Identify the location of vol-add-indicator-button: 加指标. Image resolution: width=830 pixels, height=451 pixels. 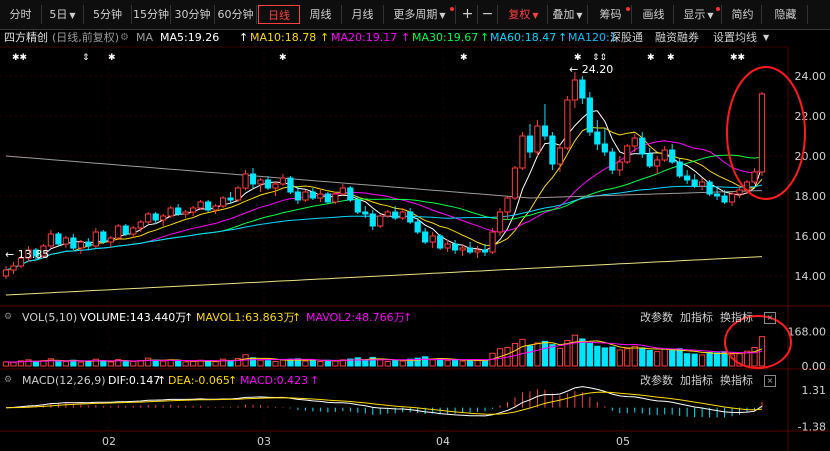
(696, 317).